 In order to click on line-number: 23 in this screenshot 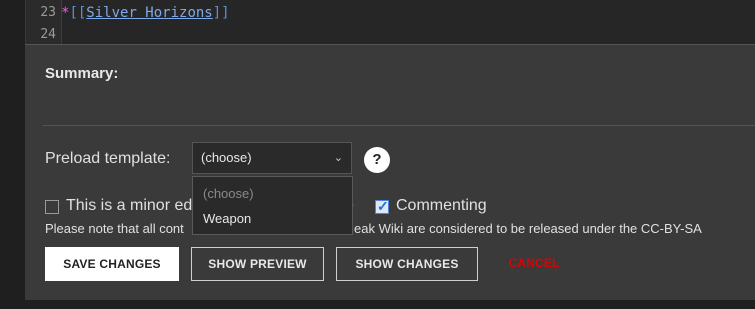, I will do `click(48, 12)`.